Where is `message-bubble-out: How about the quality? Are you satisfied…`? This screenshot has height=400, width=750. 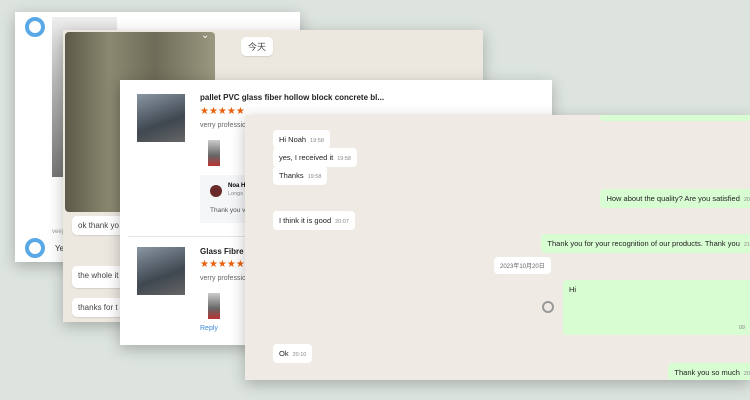
message-bubble-out: How about the quality? Are you satisfied… is located at coordinates (675, 198).